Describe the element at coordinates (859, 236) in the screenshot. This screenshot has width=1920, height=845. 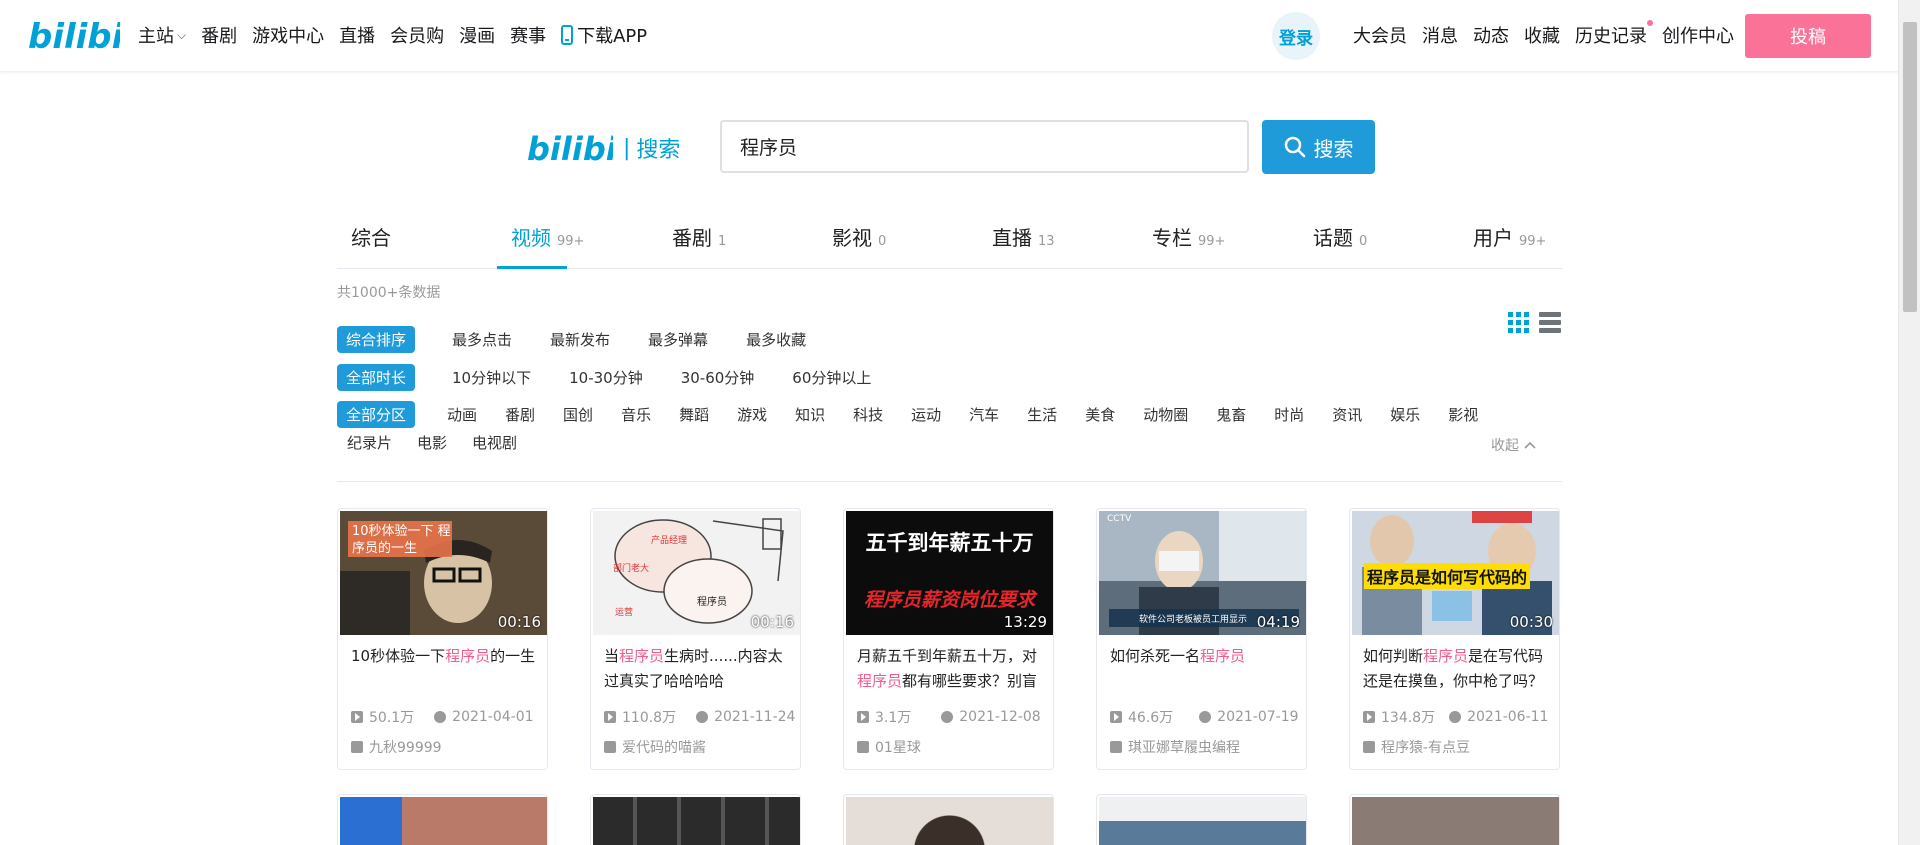
I see `tab-movie: 影视 0` at that location.